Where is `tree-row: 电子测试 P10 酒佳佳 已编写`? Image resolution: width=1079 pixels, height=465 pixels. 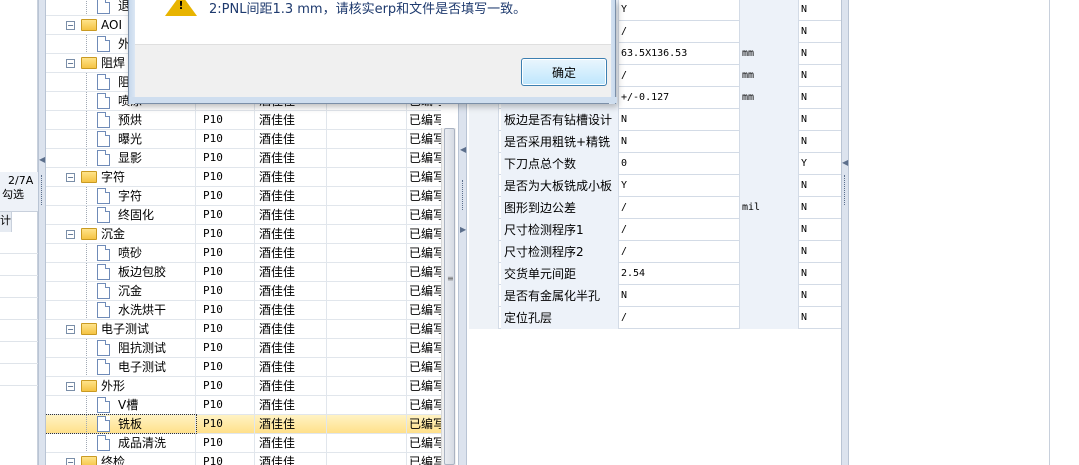 tree-row: 电子测试 P10 酒佳佳 已编写 is located at coordinates (243, 367).